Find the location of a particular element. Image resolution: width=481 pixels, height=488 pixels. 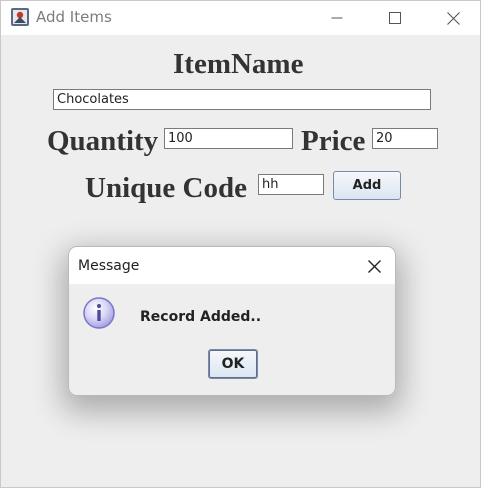

java-app-icon is located at coordinates (20, 17).